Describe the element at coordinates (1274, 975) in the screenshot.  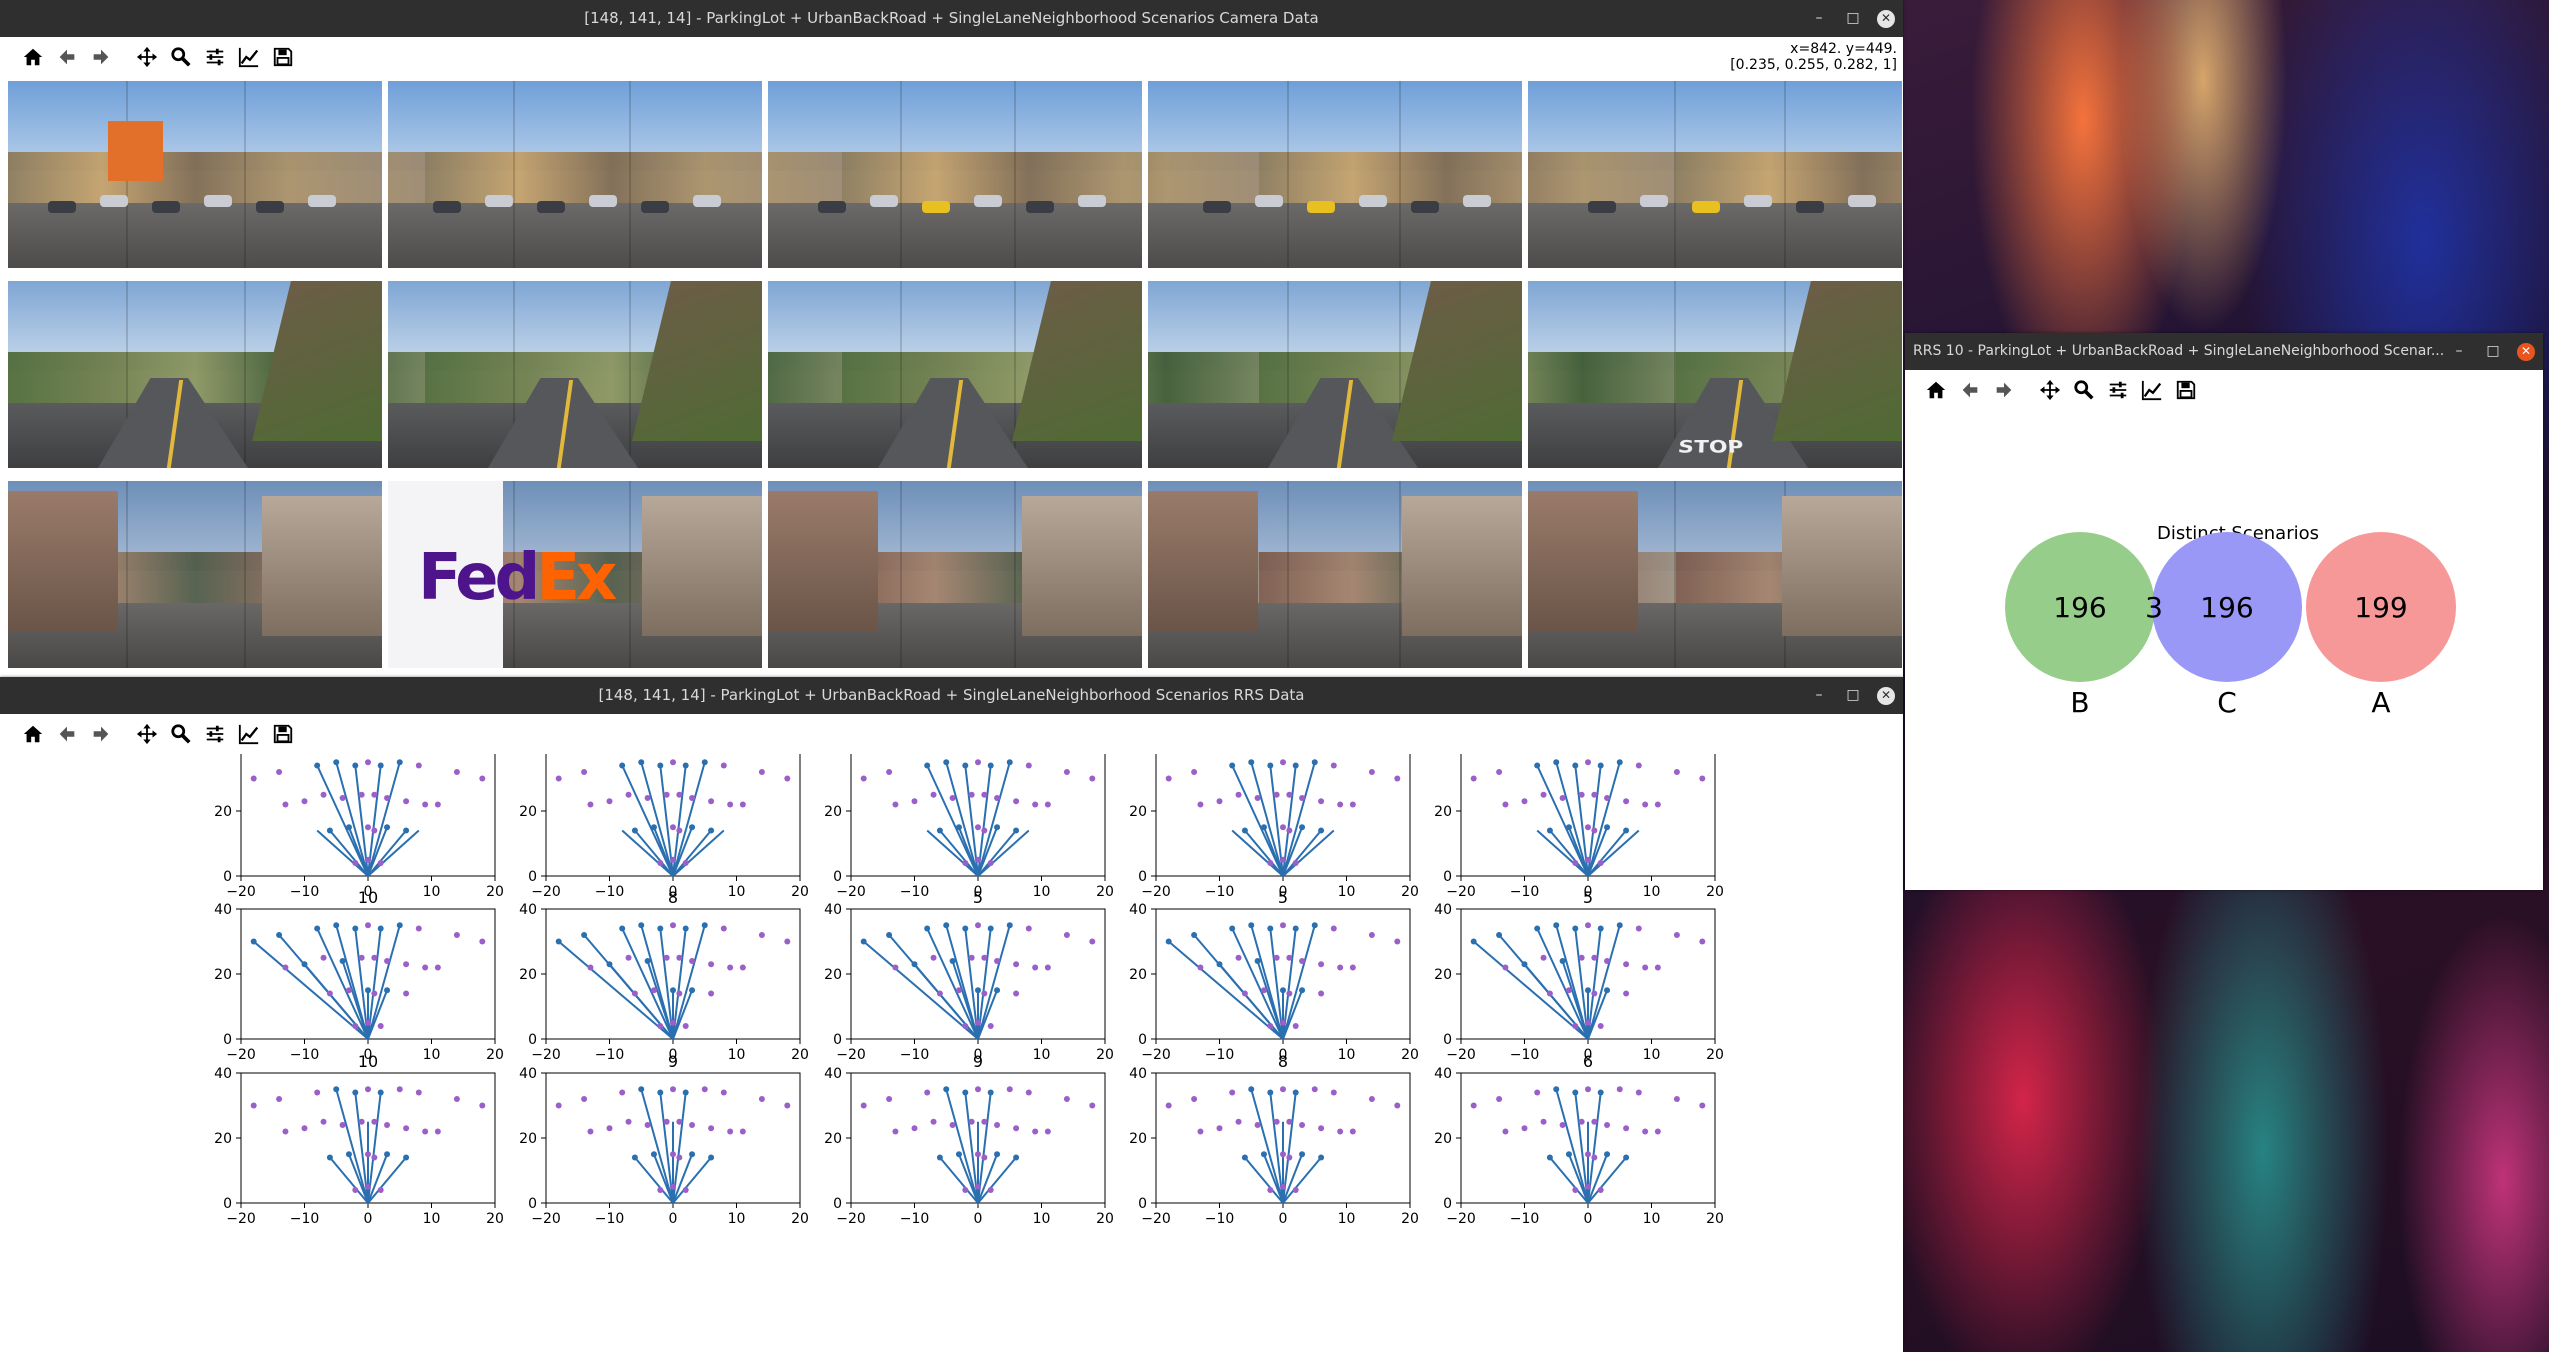
I see `rrs-subplot: 5−20 −10 0 10 2002040` at that location.